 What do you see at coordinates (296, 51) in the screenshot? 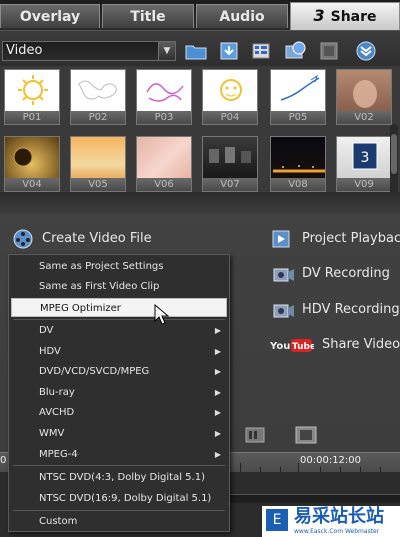
I see `capture-icon` at bounding box center [296, 51].